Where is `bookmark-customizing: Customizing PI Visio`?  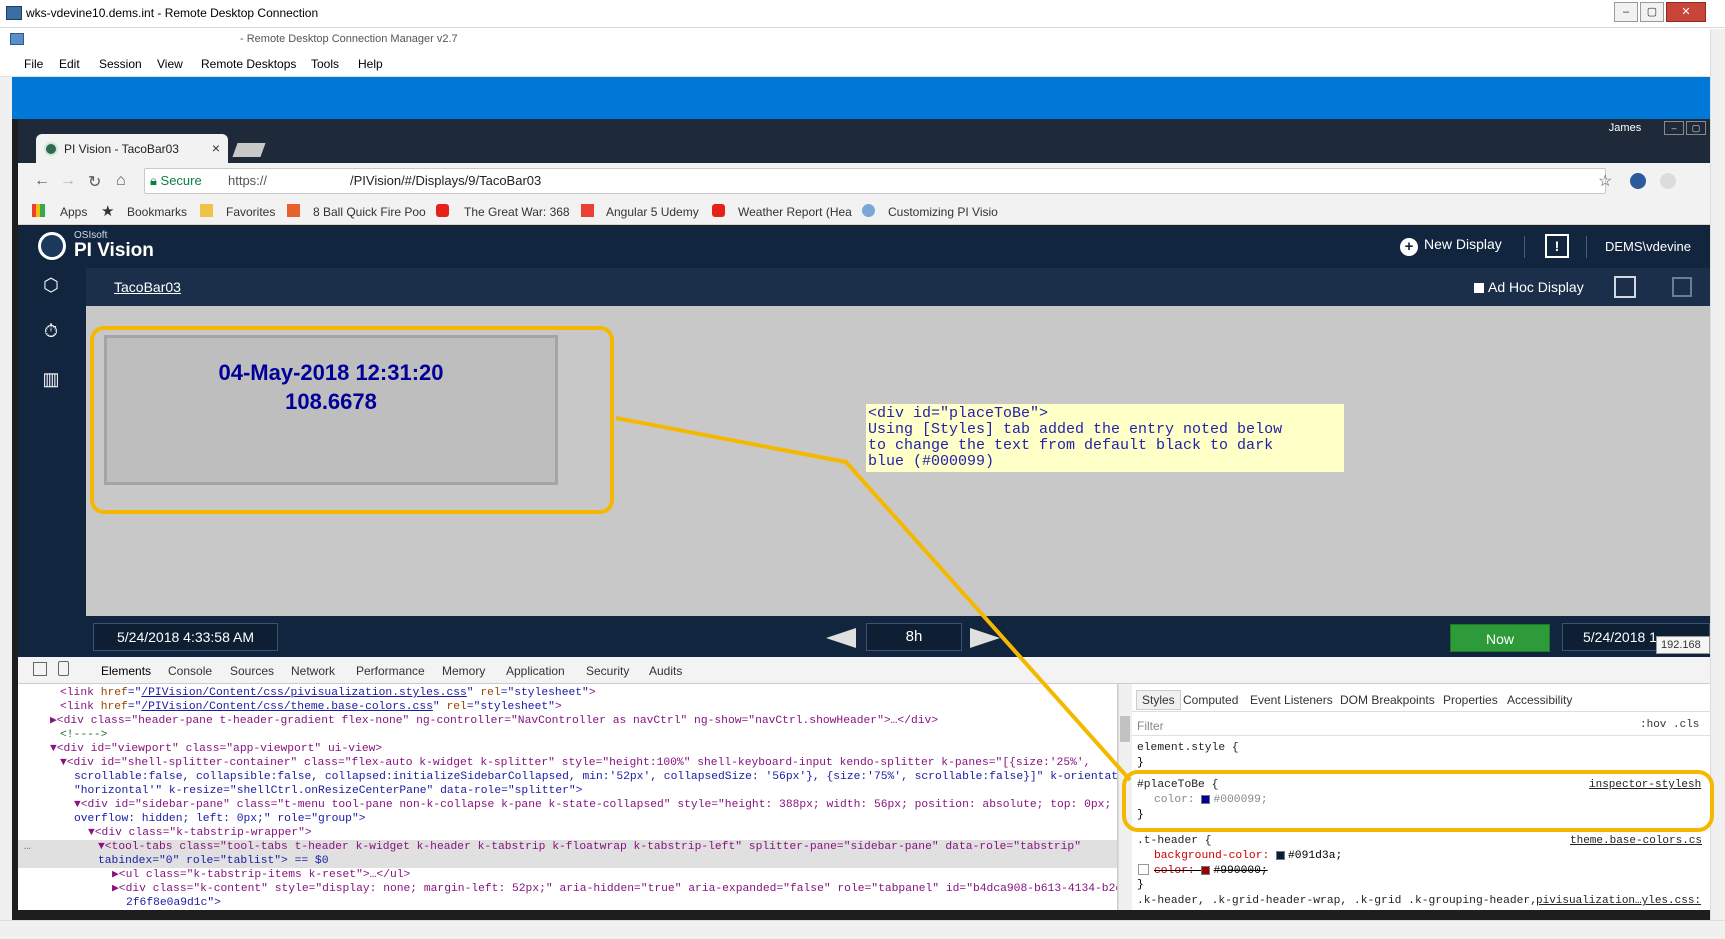
bookmark-customizing: Customizing PI Visio is located at coordinates (943, 212).